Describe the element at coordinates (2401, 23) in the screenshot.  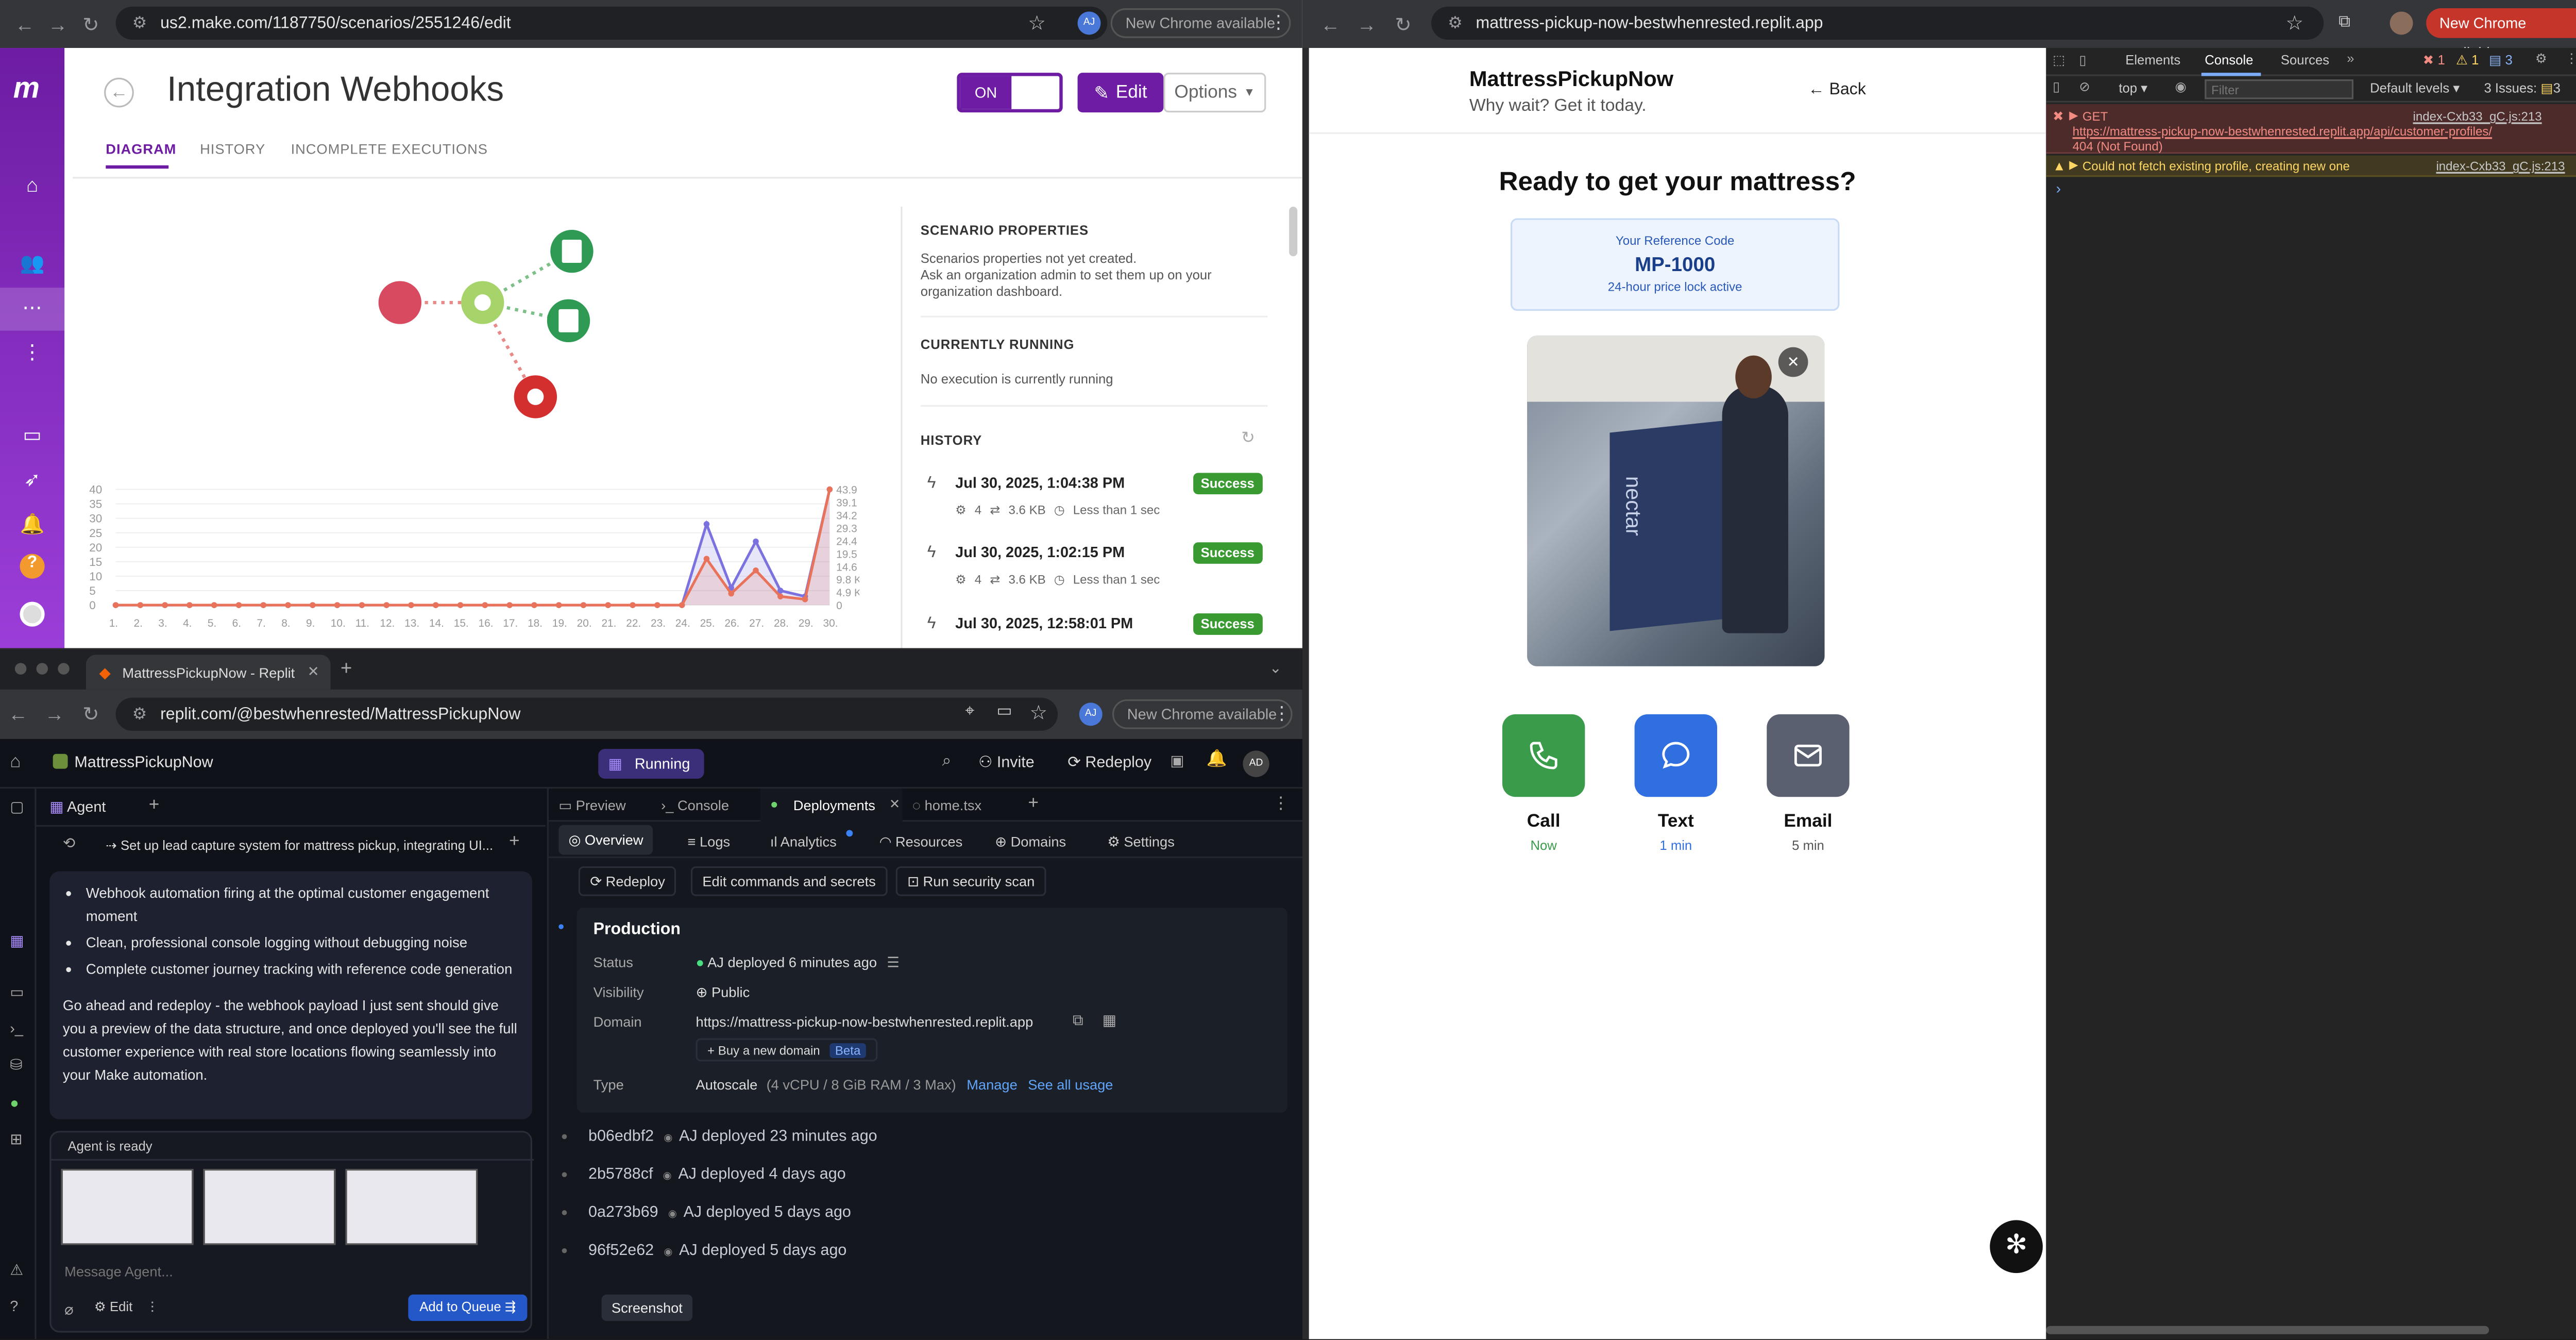
I see `profile-avatar` at that location.